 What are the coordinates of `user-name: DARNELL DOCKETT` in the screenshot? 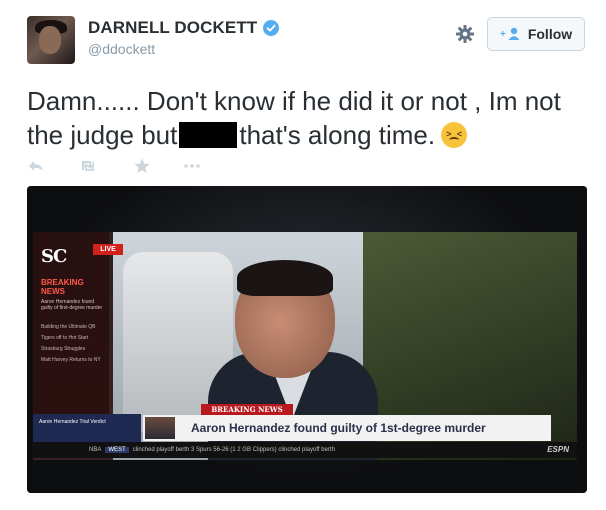 It's located at (172, 28).